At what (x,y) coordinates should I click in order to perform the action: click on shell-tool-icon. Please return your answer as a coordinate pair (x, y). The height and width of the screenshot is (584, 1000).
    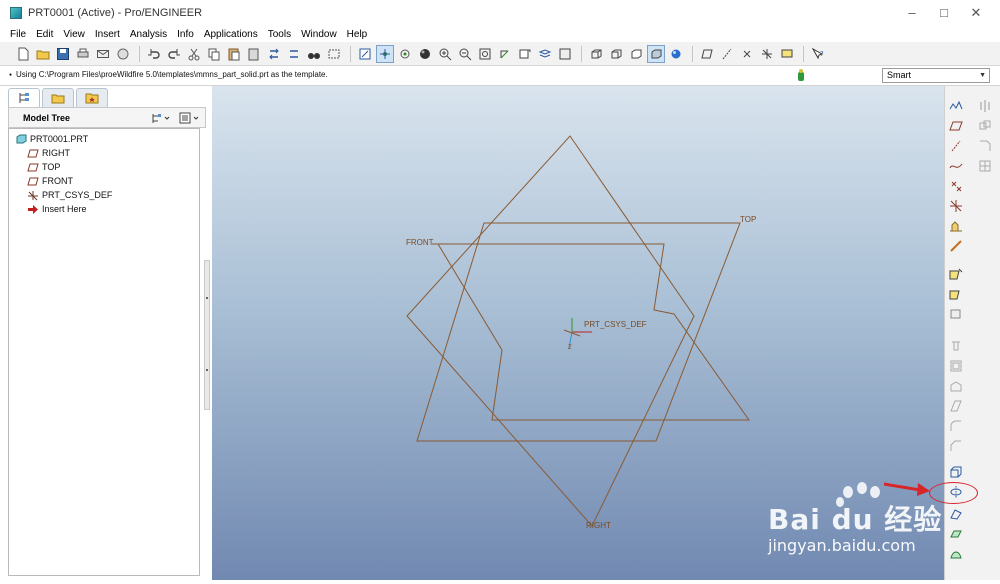
    Looking at the image, I should click on (956, 366).